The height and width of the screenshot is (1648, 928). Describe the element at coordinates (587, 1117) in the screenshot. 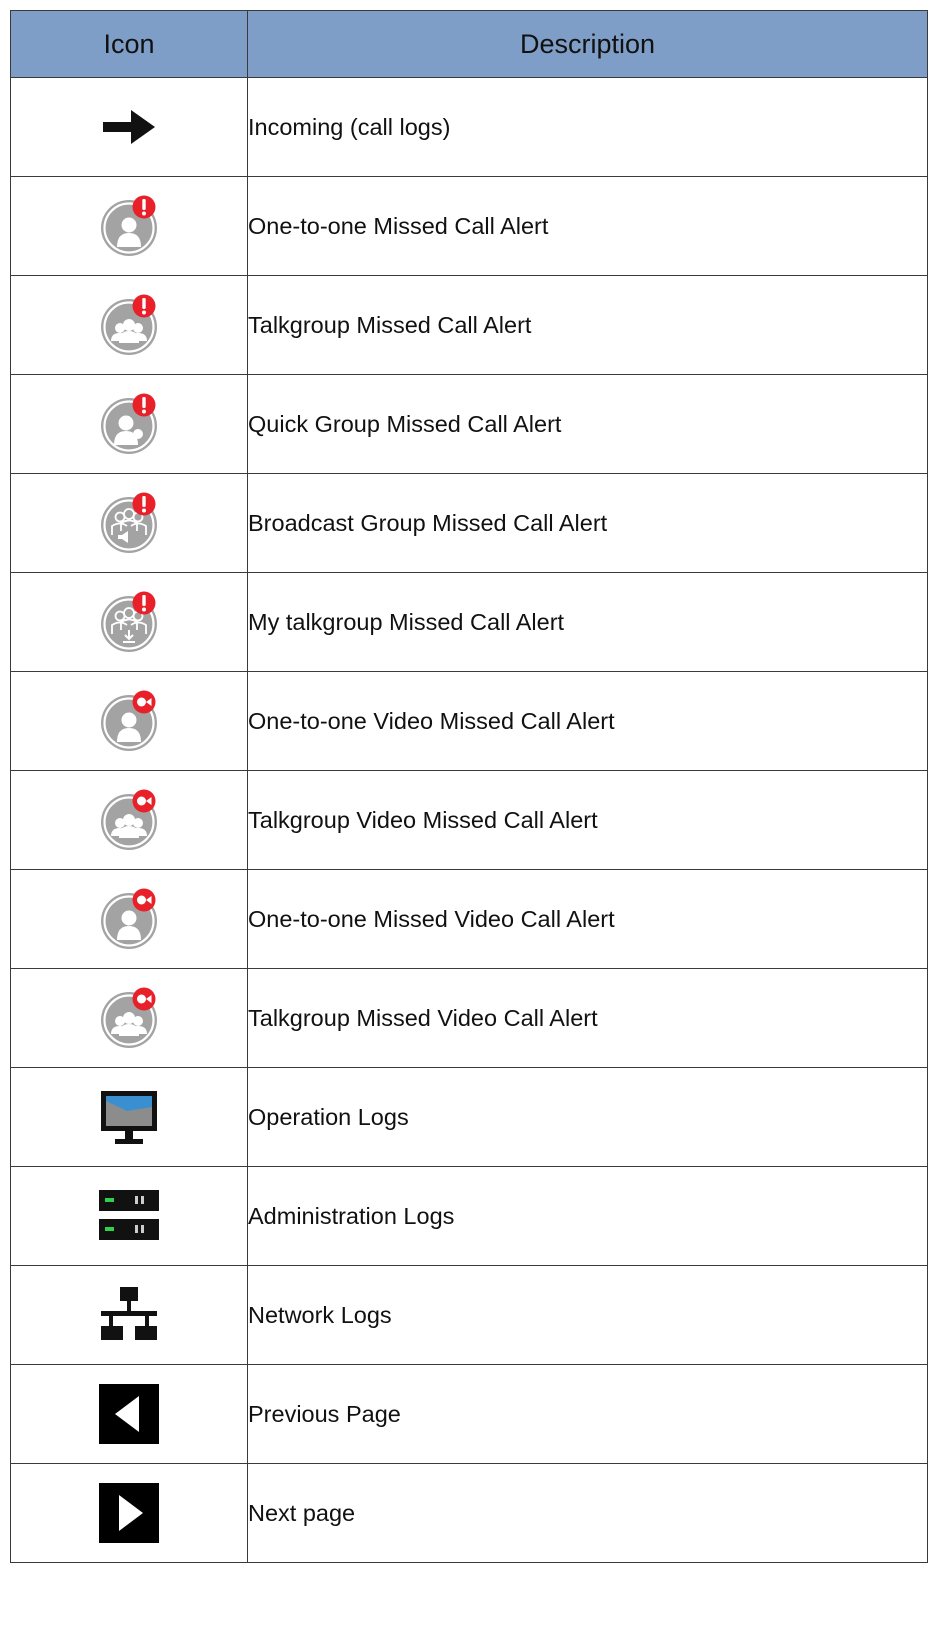

I see `description-cell: Operation Logs` at that location.